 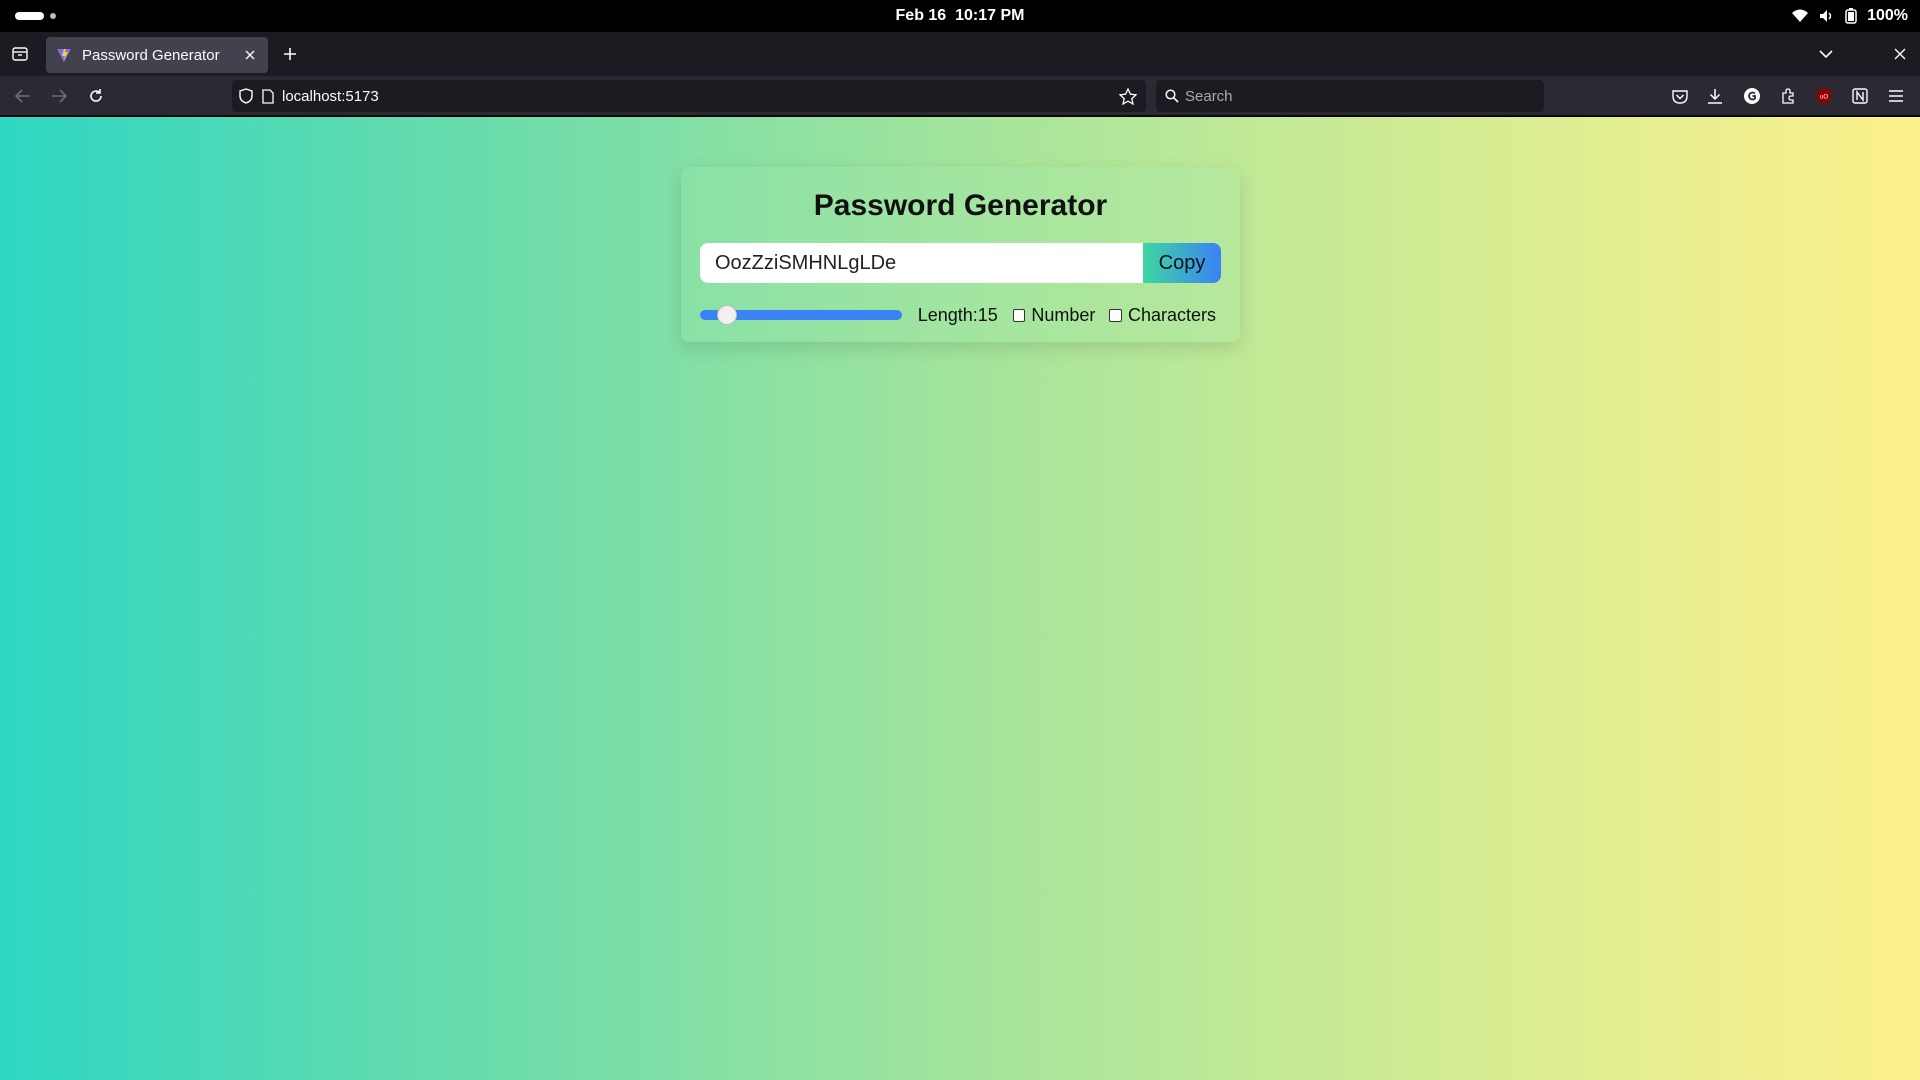 I want to click on battery-level: 100%, so click(x=1887, y=15).